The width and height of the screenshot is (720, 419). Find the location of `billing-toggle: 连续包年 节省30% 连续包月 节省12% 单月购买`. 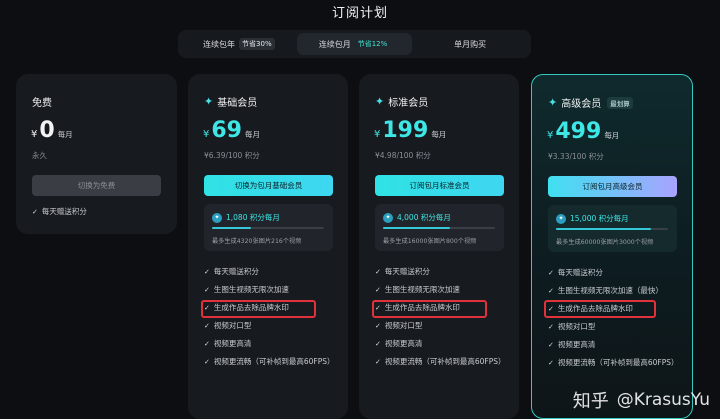

billing-toggle: 连续包年 节省30% 连续包月 节省12% 单月购买 is located at coordinates (354, 44).